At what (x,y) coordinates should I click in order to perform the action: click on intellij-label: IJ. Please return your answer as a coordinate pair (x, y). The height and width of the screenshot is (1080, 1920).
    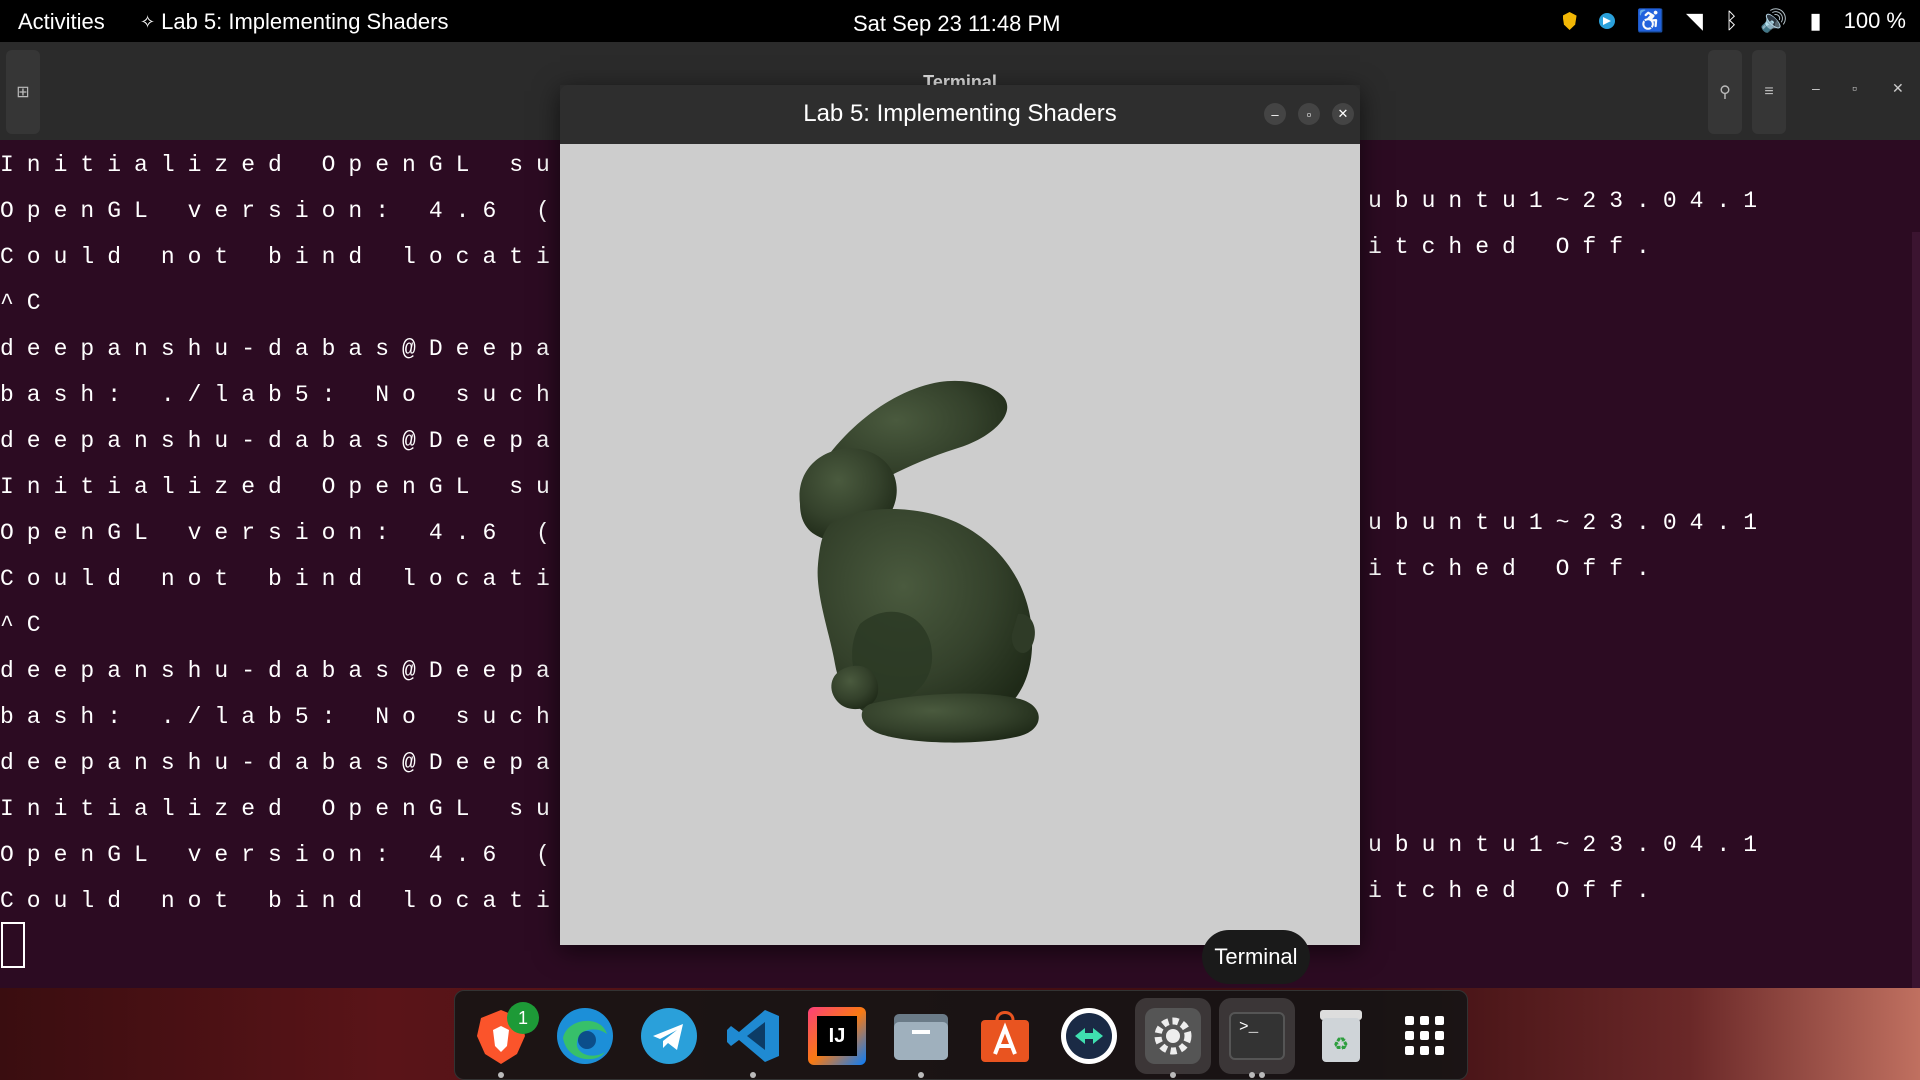
    Looking at the image, I should click on (837, 1036).